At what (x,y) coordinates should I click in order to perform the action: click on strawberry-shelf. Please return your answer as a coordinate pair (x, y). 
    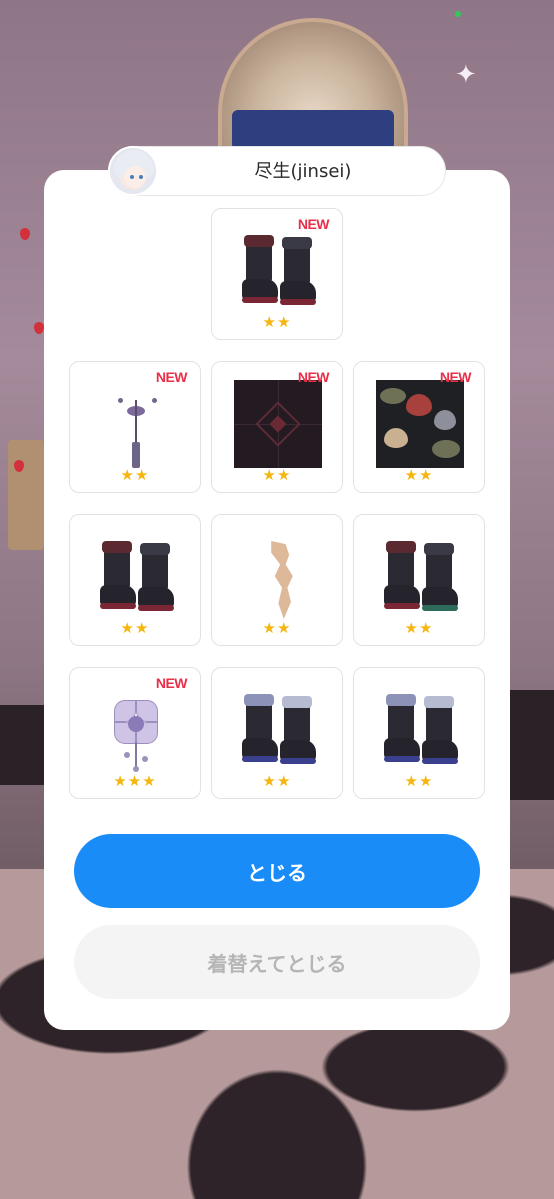
    Looking at the image, I should click on (26, 495).